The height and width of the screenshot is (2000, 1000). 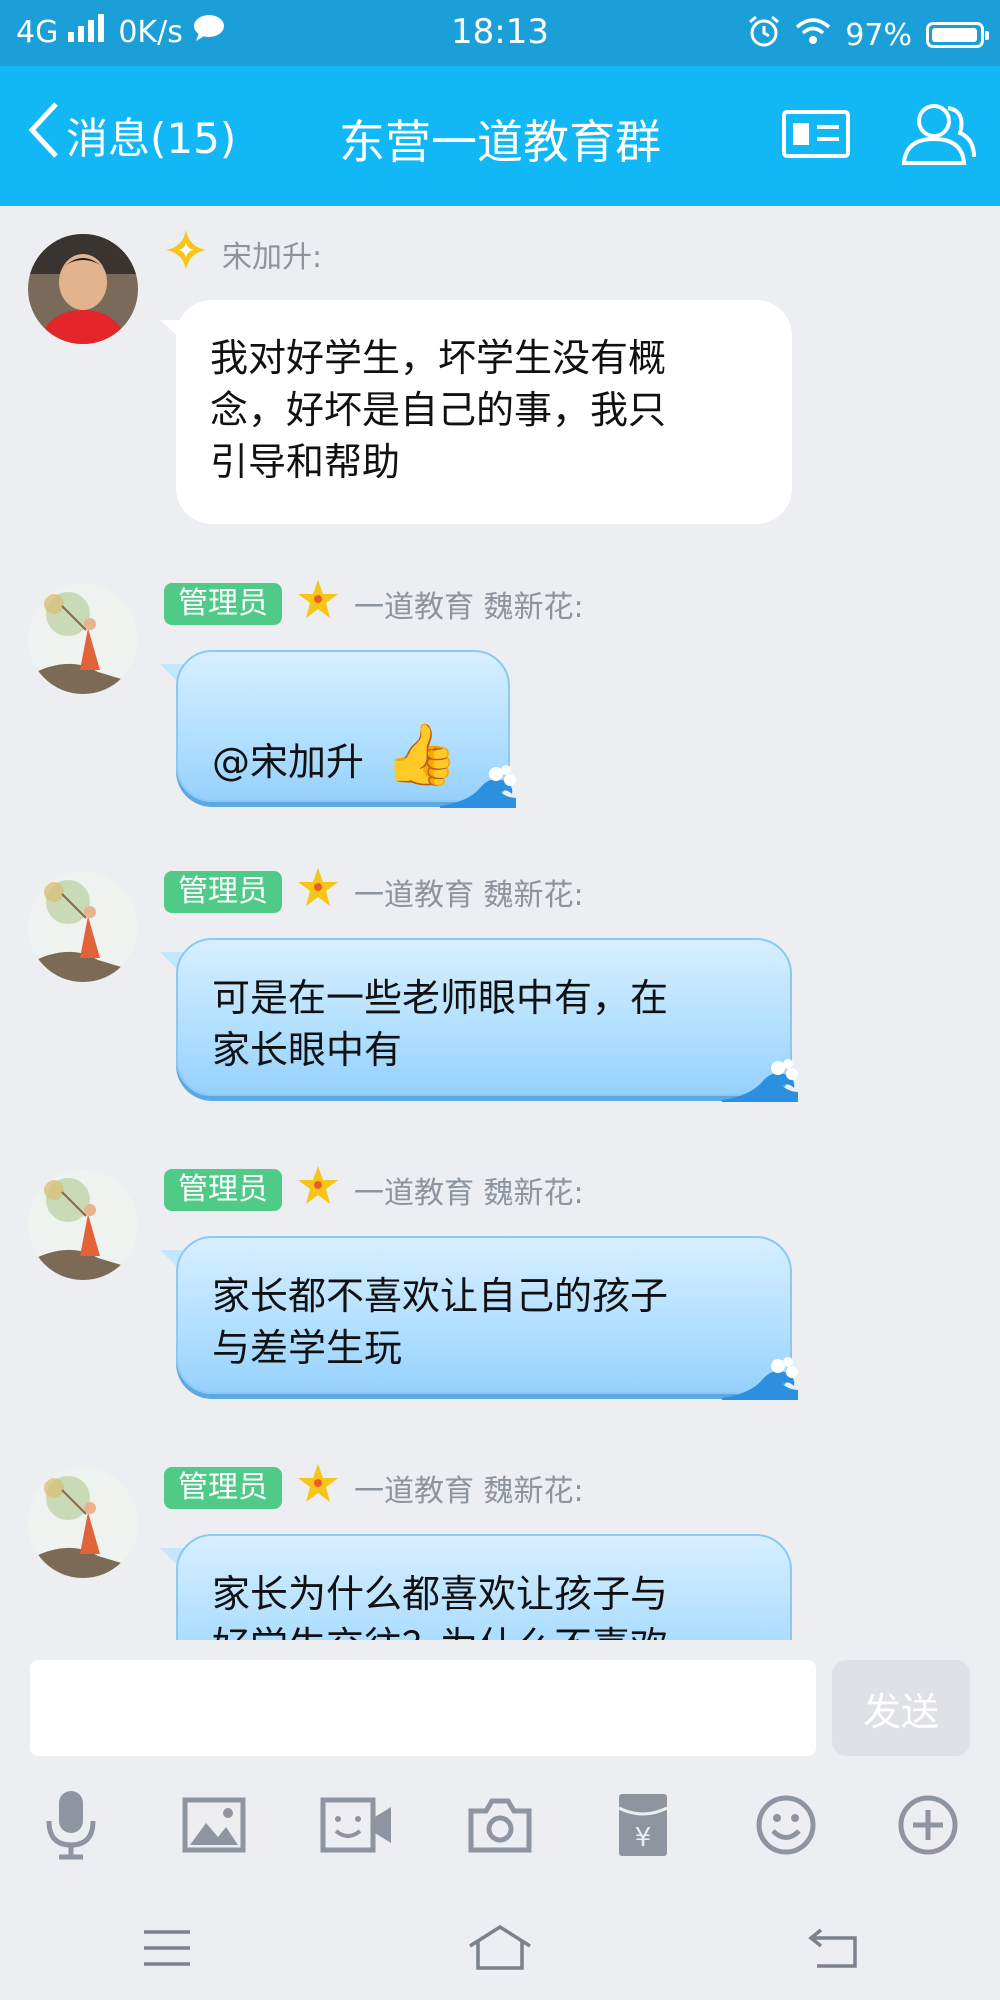 I want to click on back-label: 消息(15), so click(x=151, y=138).